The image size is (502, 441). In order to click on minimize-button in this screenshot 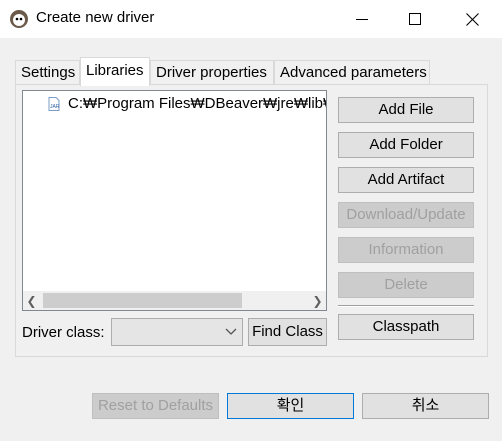, I will do `click(362, 19)`.